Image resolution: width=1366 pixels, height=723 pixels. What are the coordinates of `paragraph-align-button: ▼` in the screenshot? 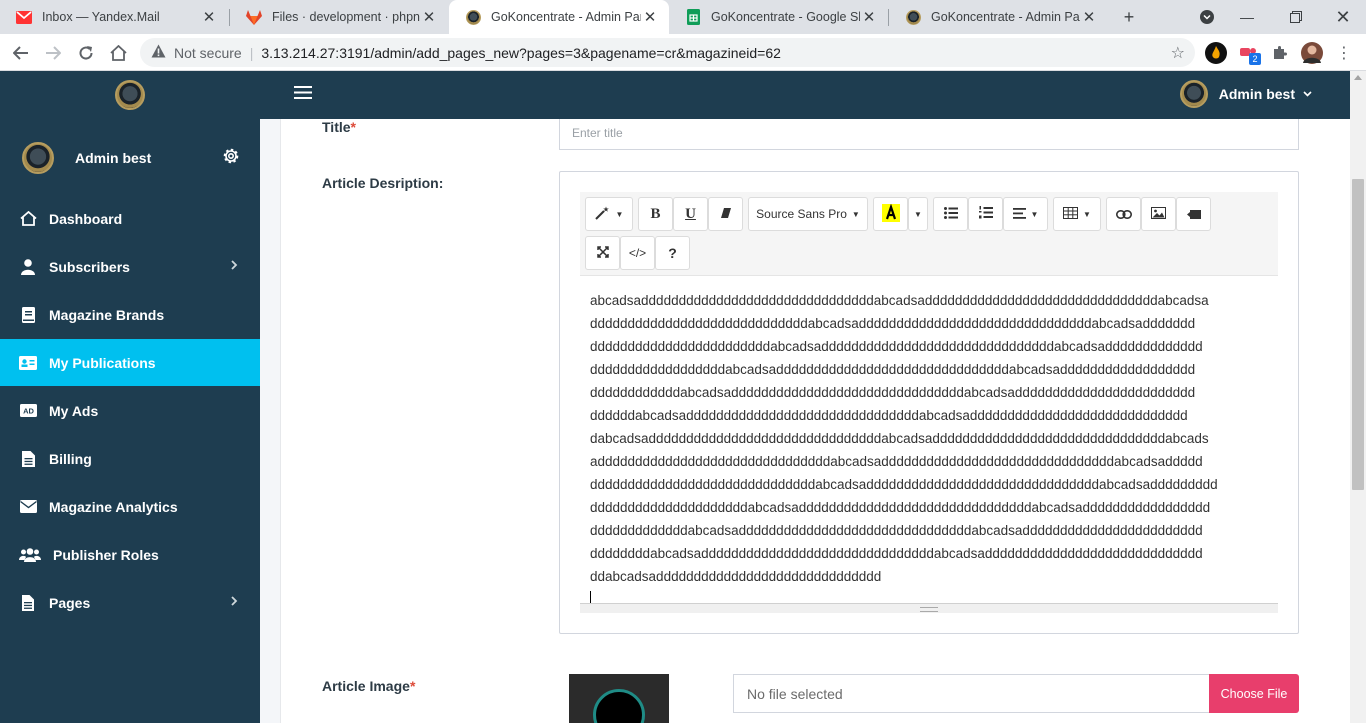 It's located at (1025, 214).